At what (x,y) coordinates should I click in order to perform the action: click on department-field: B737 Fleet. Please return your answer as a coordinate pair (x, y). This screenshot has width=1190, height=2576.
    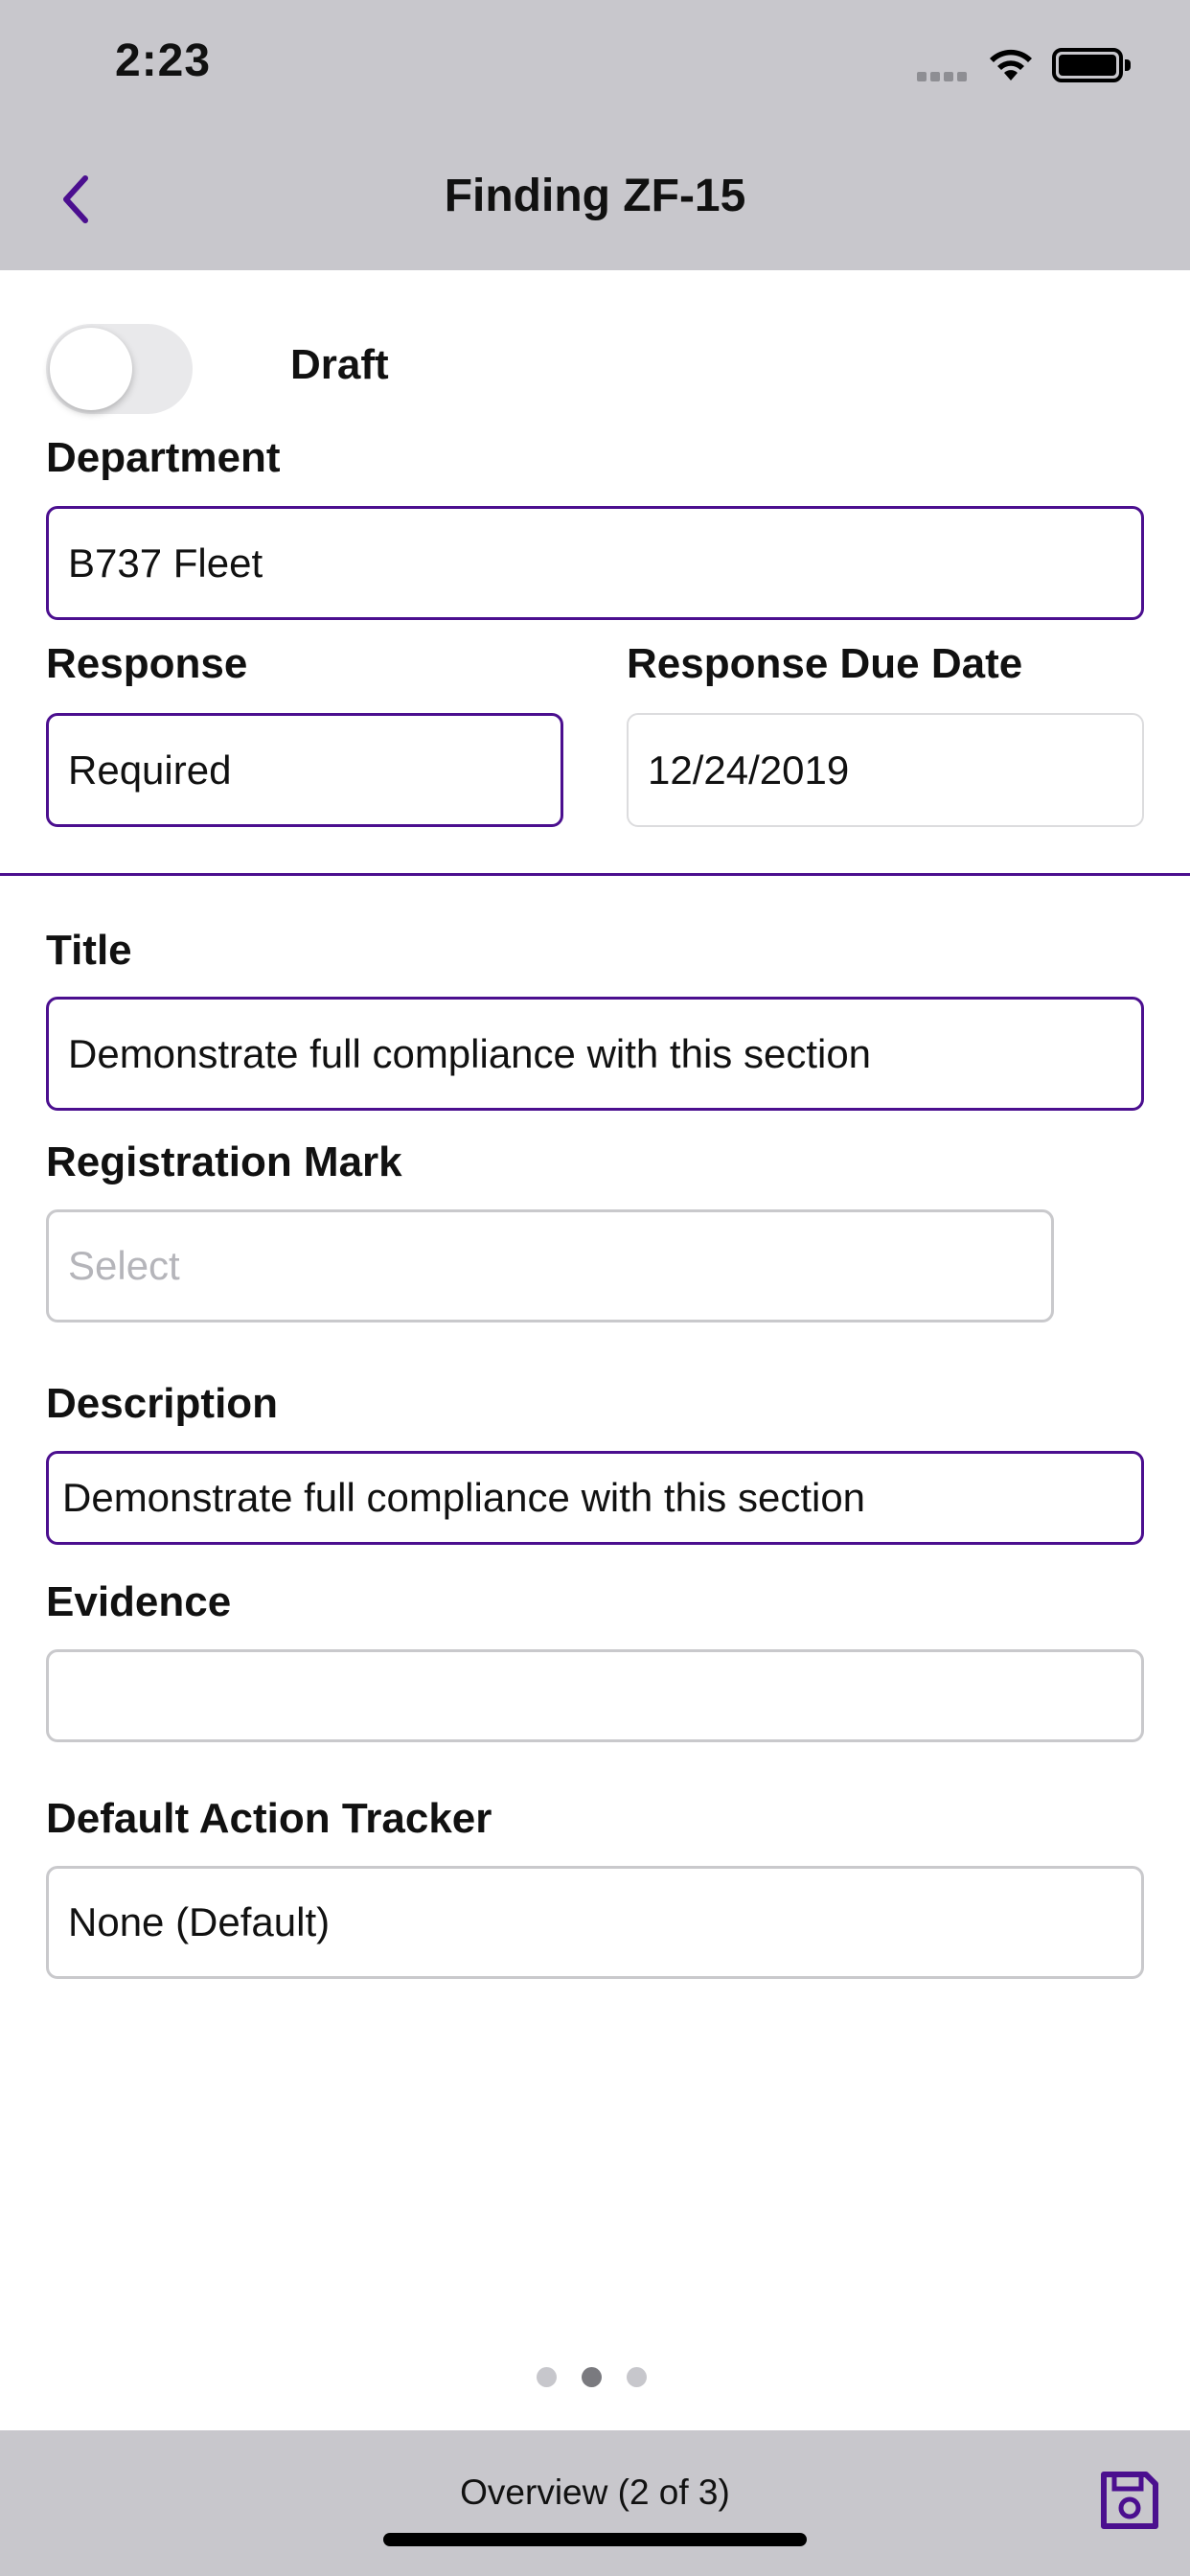
    Looking at the image, I should click on (595, 563).